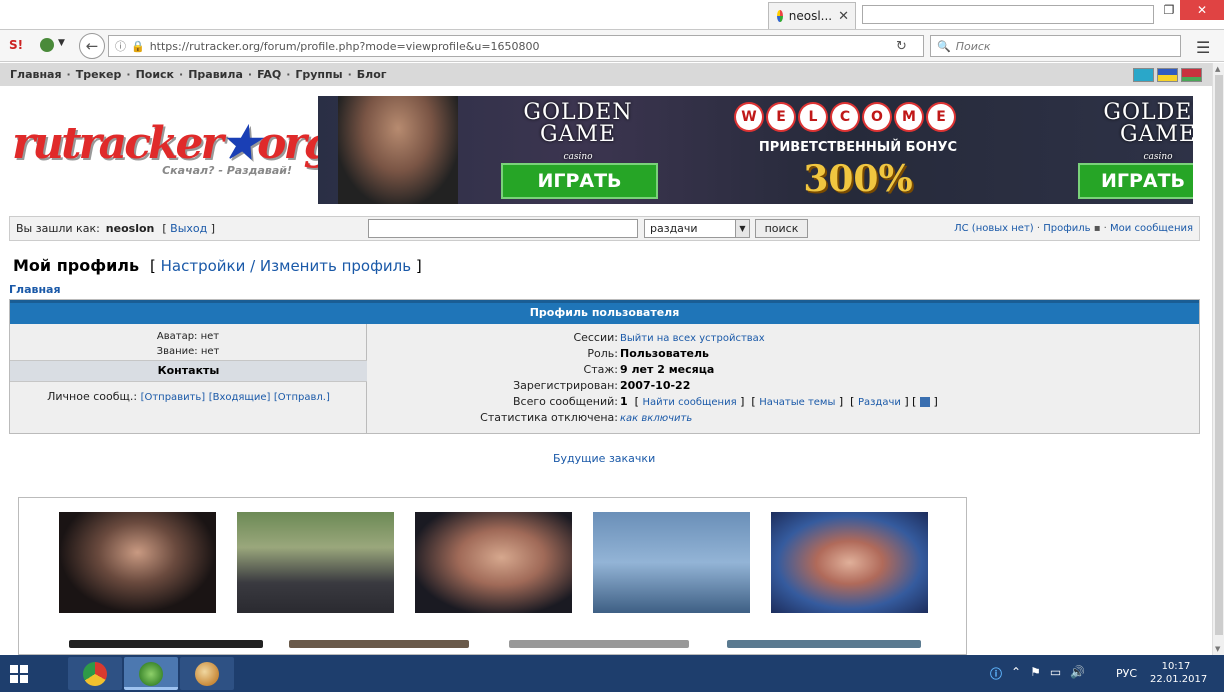  I want to click on taskbar-paint-button, so click(207, 673).